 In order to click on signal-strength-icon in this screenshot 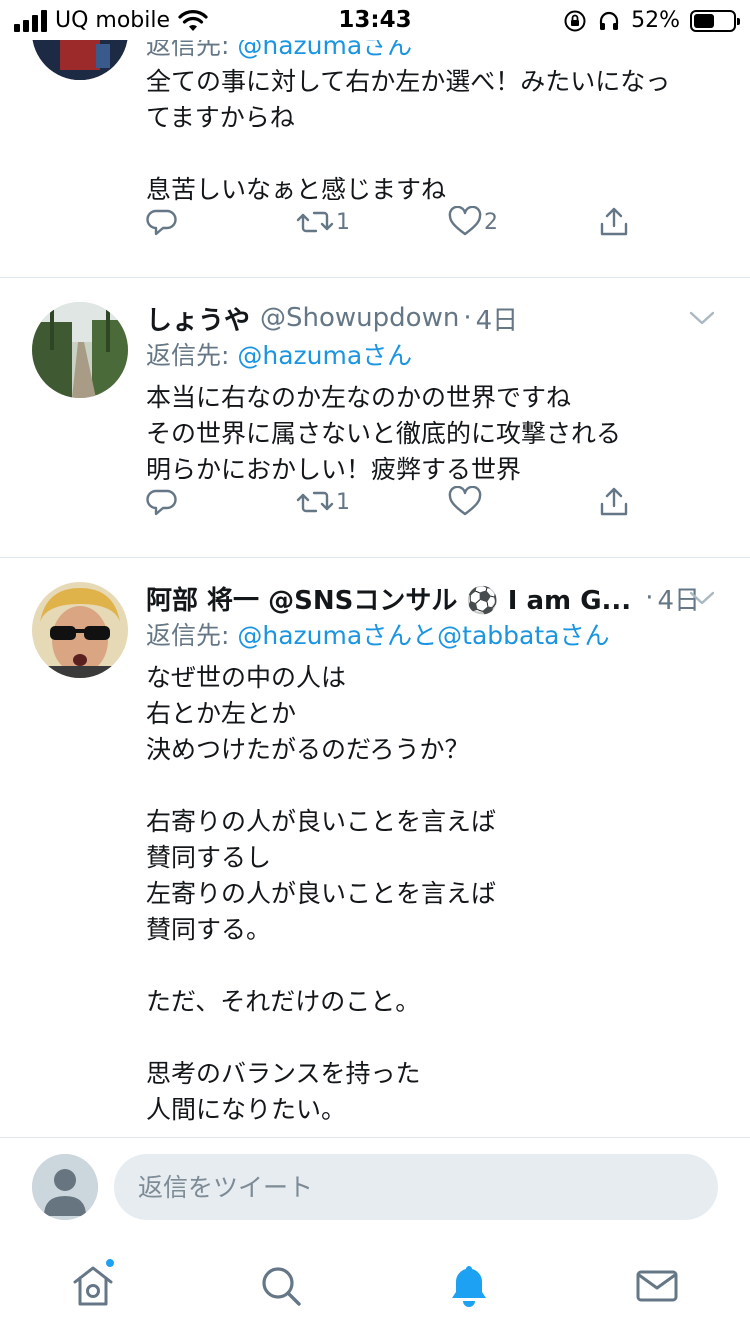, I will do `click(30, 20)`.